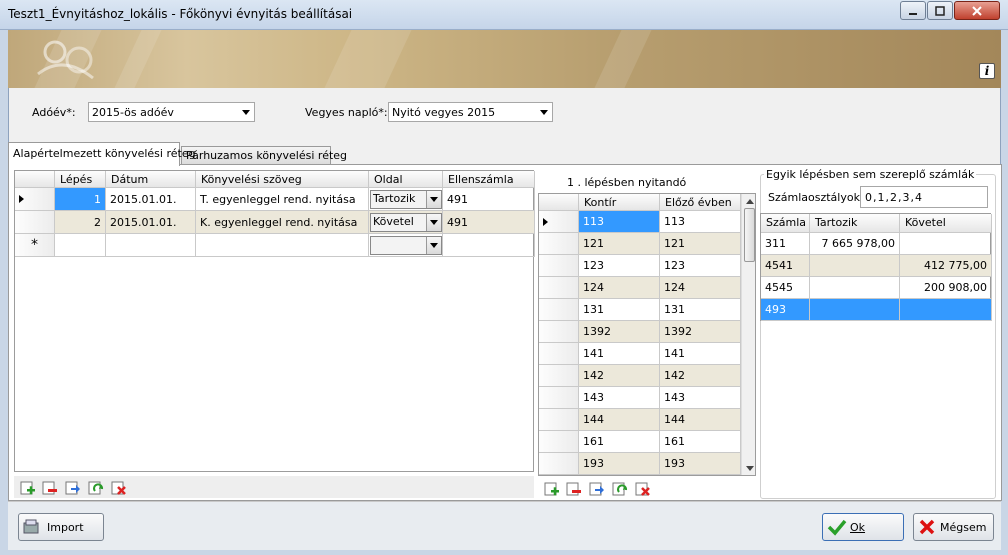 The width and height of the screenshot is (1008, 555). Describe the element at coordinates (700, 266) in the screenshot. I see `cell-elozo-evben: 123` at that location.